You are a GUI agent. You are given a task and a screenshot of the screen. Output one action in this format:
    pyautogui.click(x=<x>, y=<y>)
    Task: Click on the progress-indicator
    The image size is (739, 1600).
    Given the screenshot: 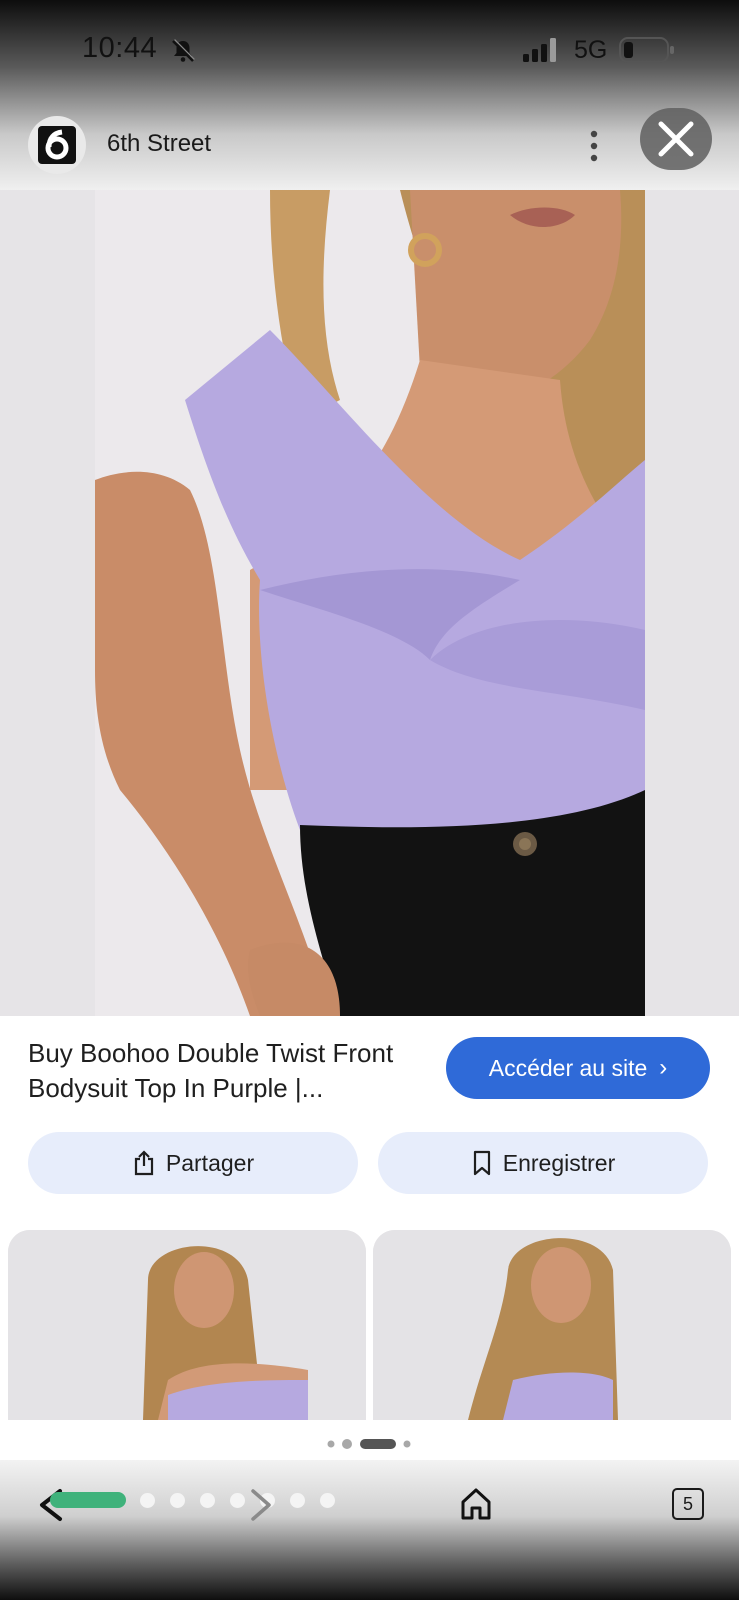 What is the action you would take?
    pyautogui.click(x=88, y=1500)
    